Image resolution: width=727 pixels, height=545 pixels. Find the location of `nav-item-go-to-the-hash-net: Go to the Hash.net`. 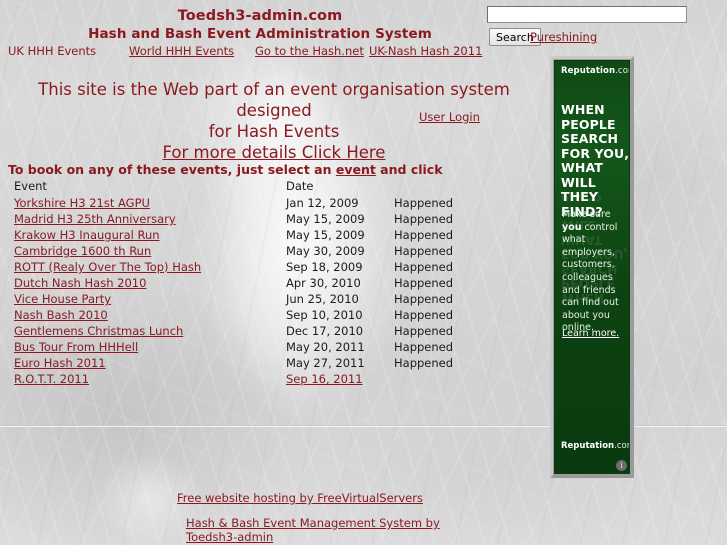

nav-item-go-to-the-hash-net: Go to the Hash.net is located at coordinates (309, 51).